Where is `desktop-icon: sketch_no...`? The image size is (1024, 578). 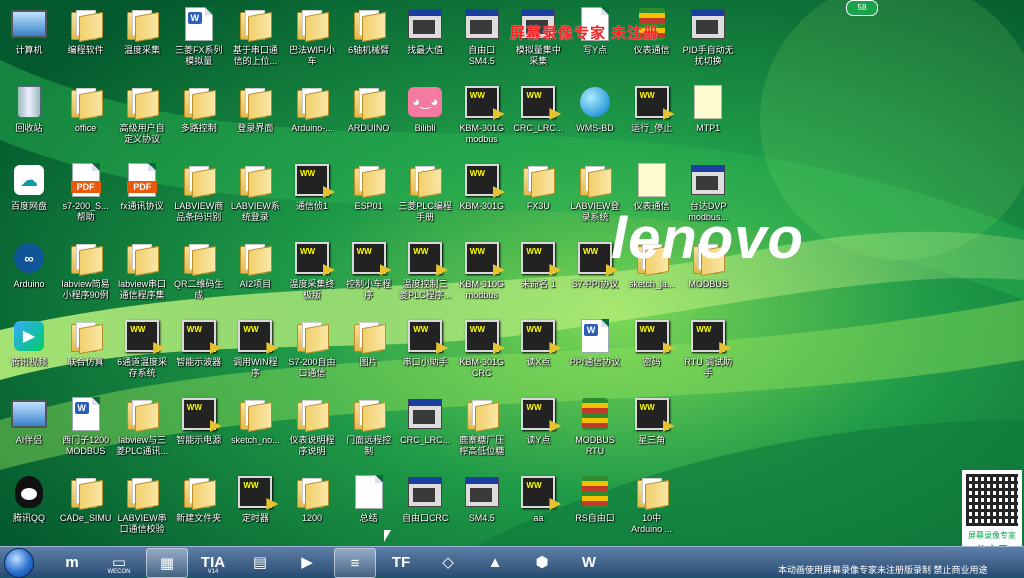 desktop-icon: sketch_no... is located at coordinates (255, 431).